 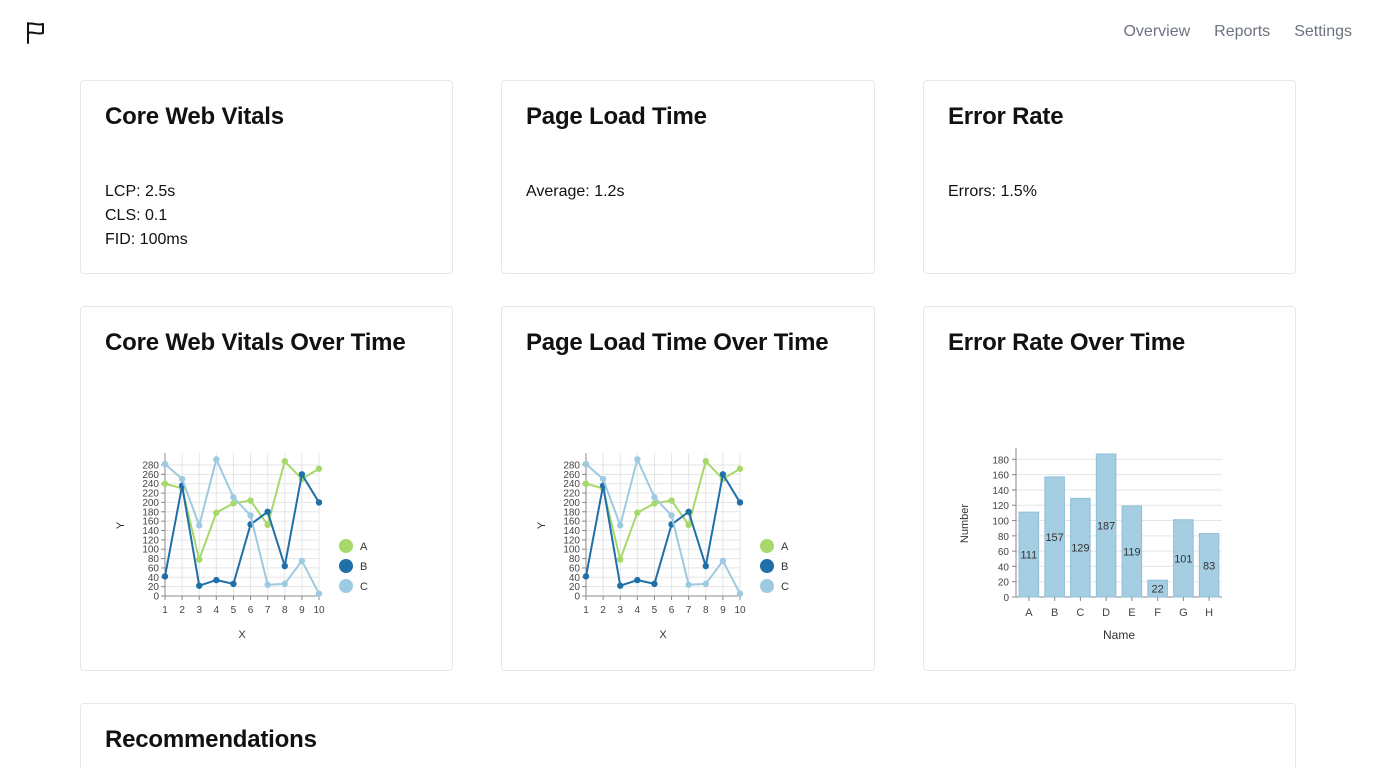 I want to click on page-load-time-card: Page Load Time Average: 1.2s, so click(x=688, y=177).